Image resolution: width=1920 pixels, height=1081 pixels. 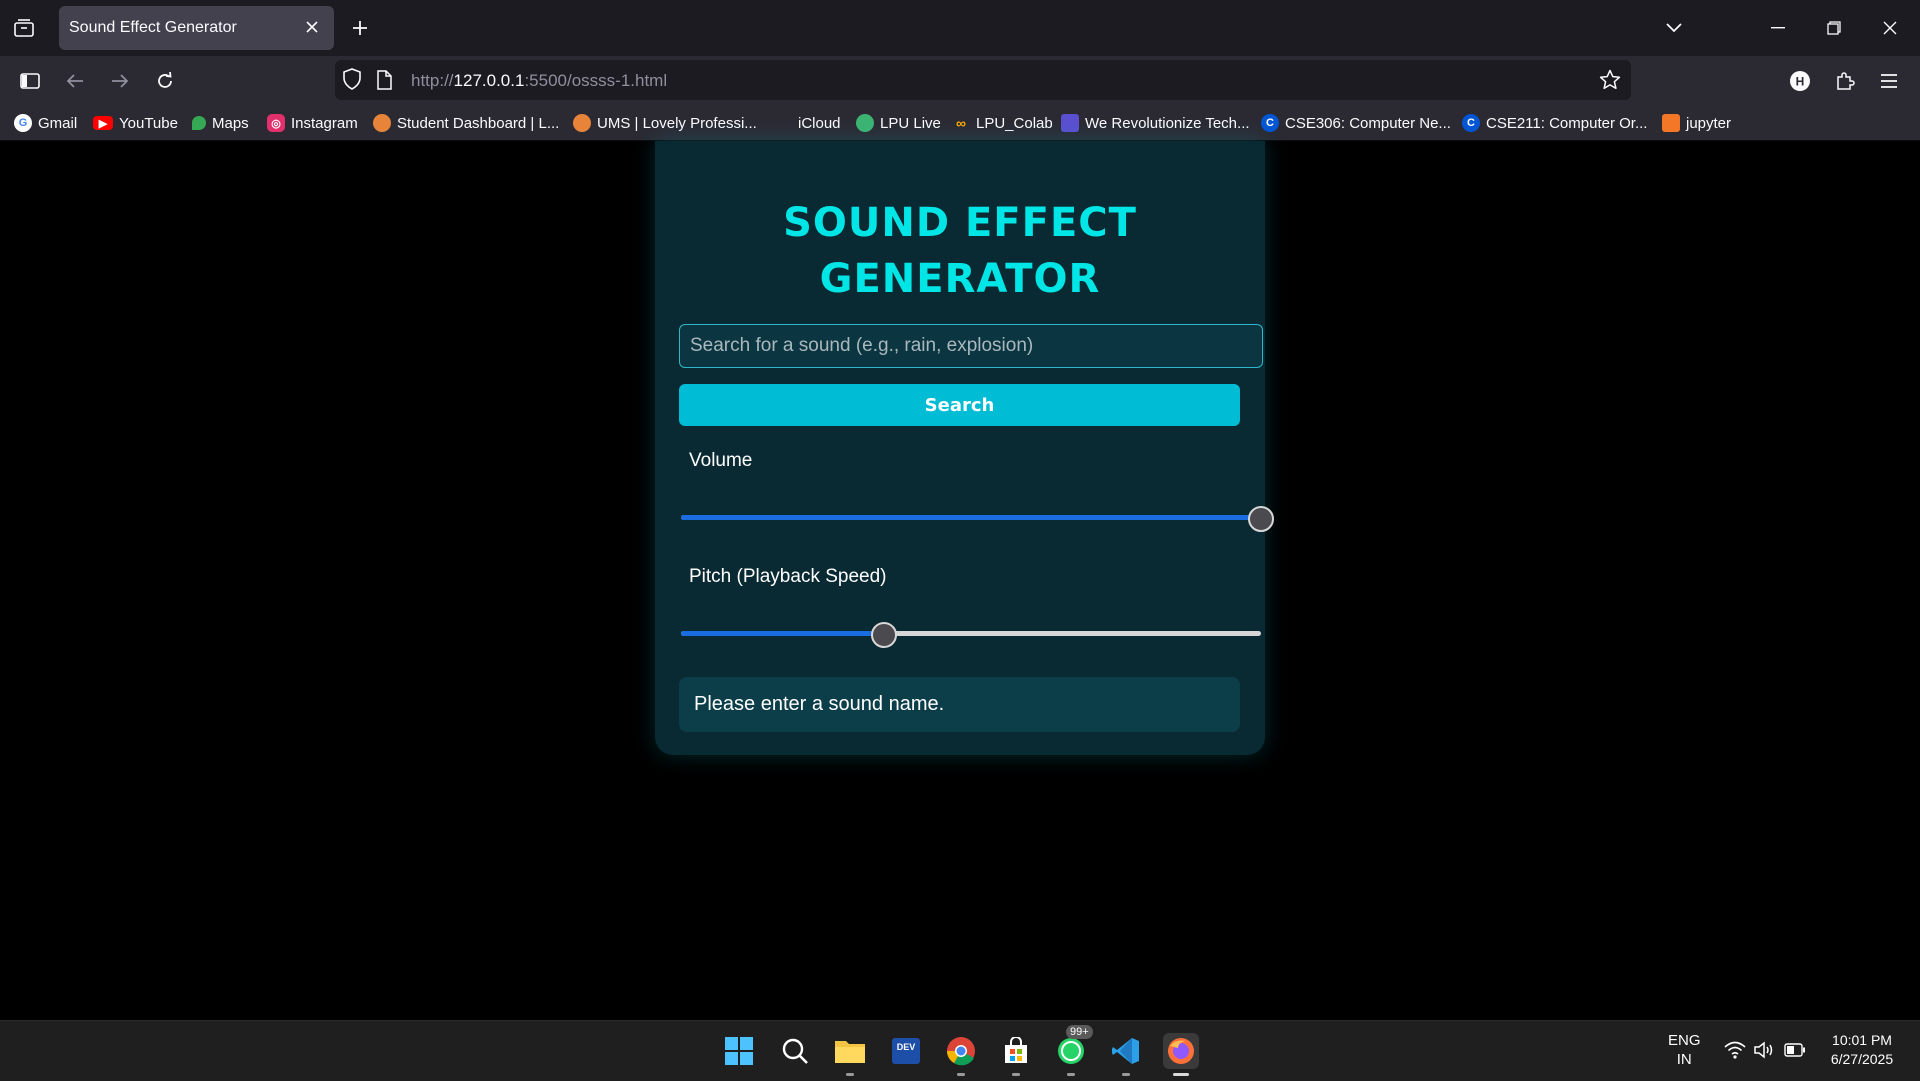 I want to click on bookmark-lpu-live: LPU Live, so click(x=898, y=123).